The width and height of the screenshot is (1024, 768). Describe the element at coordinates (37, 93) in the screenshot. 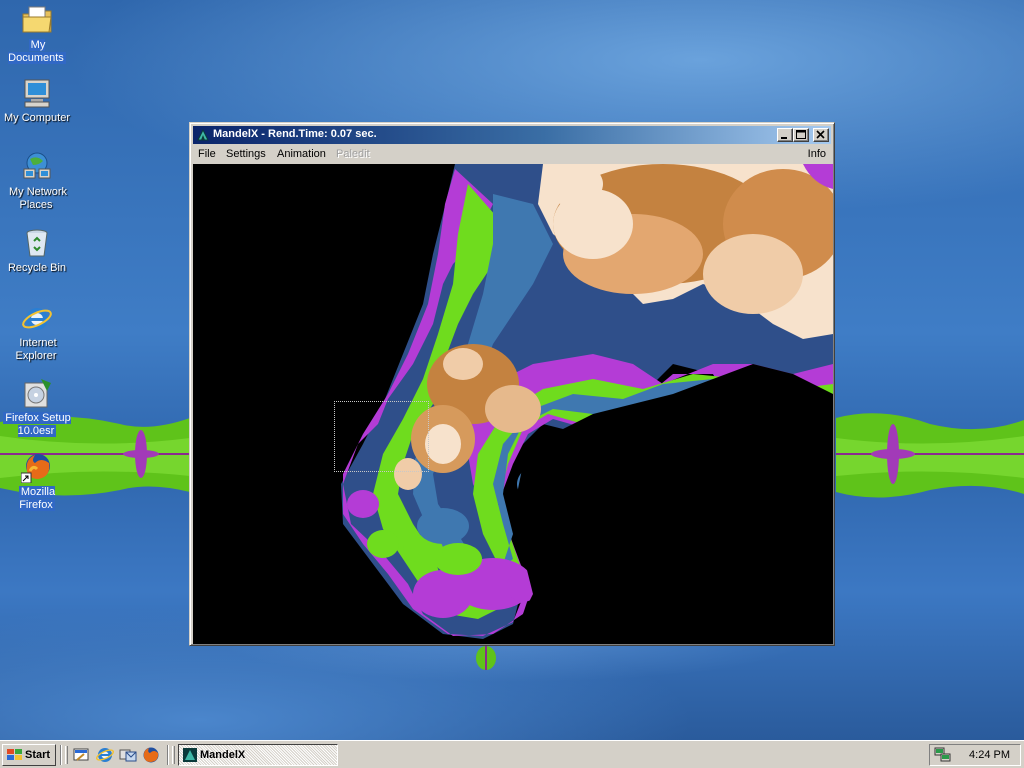

I see `computer-icon` at that location.